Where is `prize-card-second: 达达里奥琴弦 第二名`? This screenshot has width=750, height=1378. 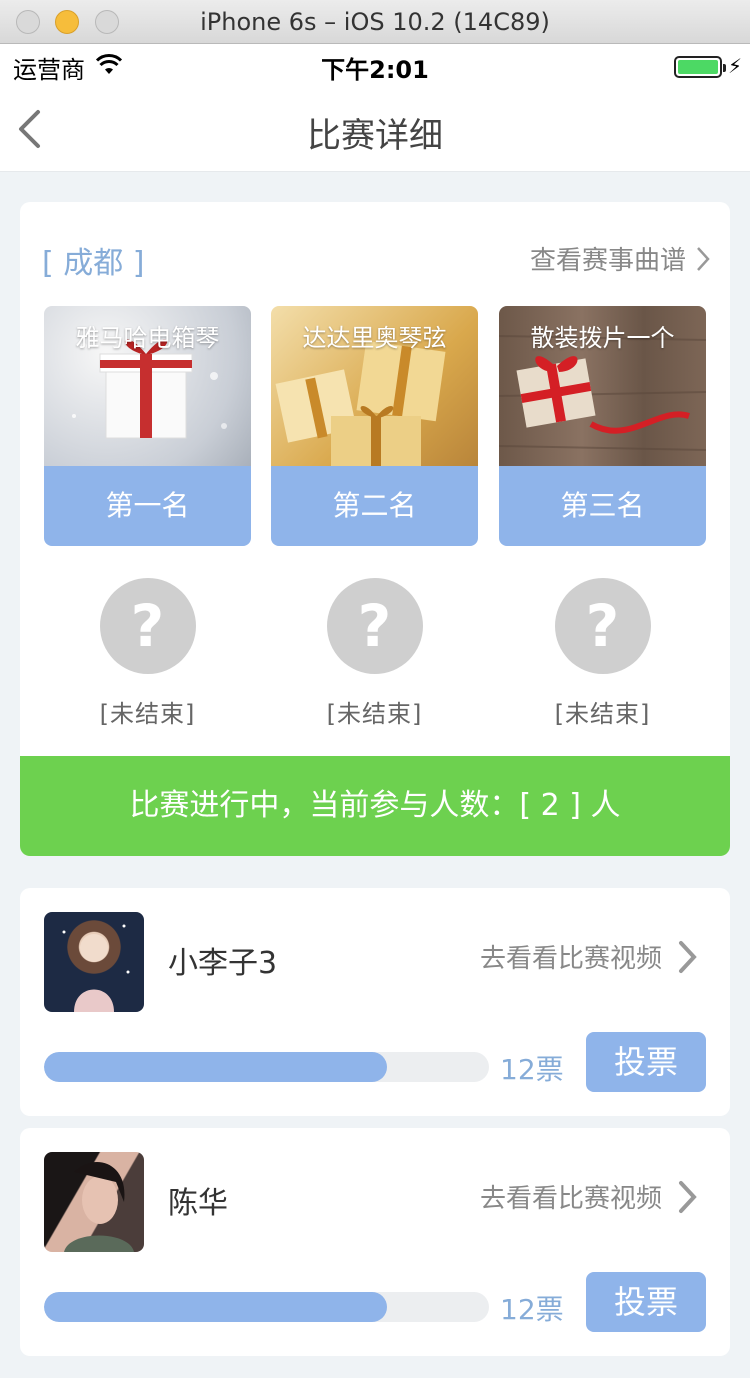 prize-card-second: 达达里奥琴弦 第二名 is located at coordinates (374, 426).